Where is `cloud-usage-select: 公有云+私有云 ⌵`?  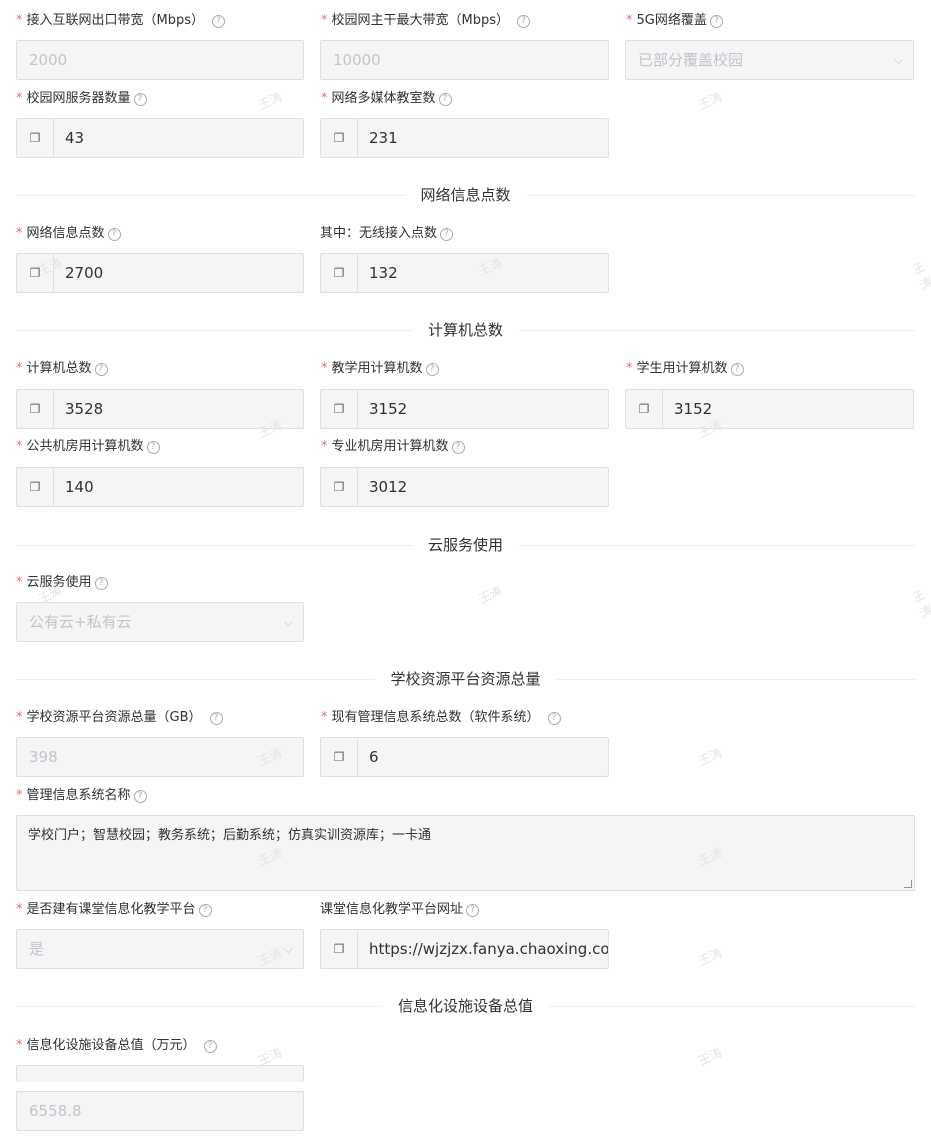 cloud-usage-select: 公有云+私有云 ⌵ is located at coordinates (160, 622).